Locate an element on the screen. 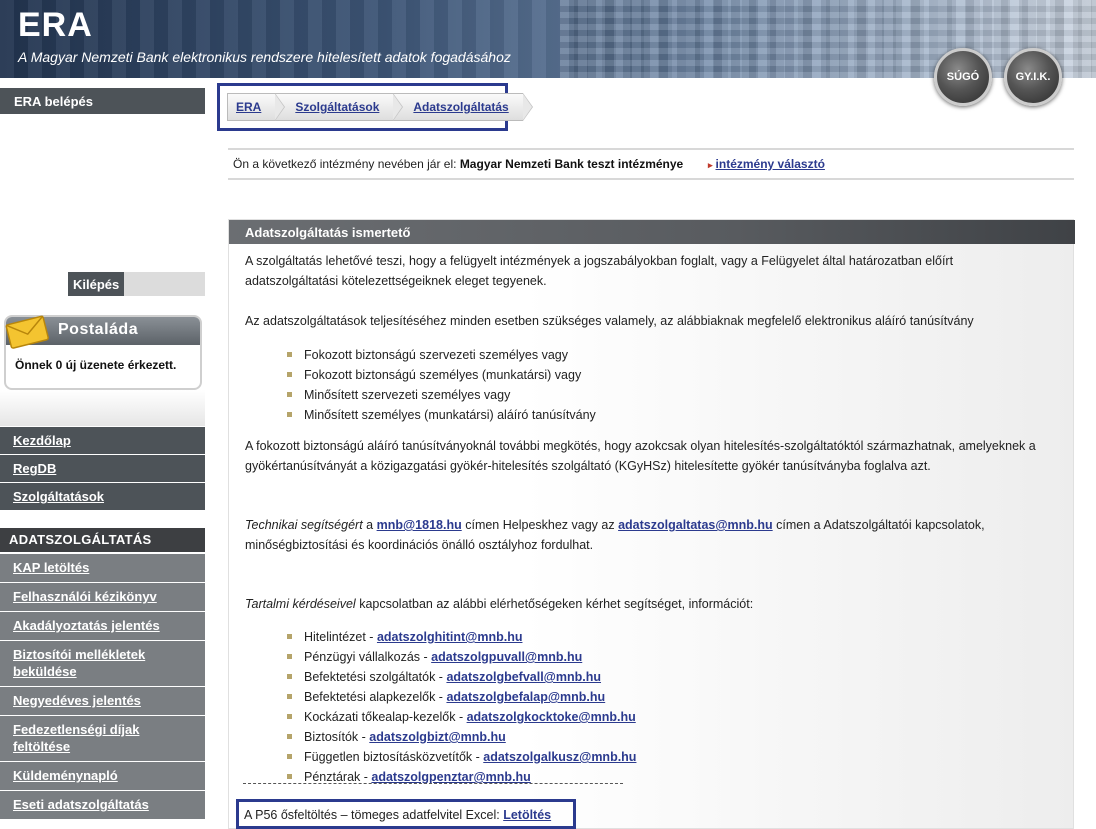 This screenshot has height=829, width=1096. breadcrumb-data-service: Adatszolgáltatás is located at coordinates (463, 107).